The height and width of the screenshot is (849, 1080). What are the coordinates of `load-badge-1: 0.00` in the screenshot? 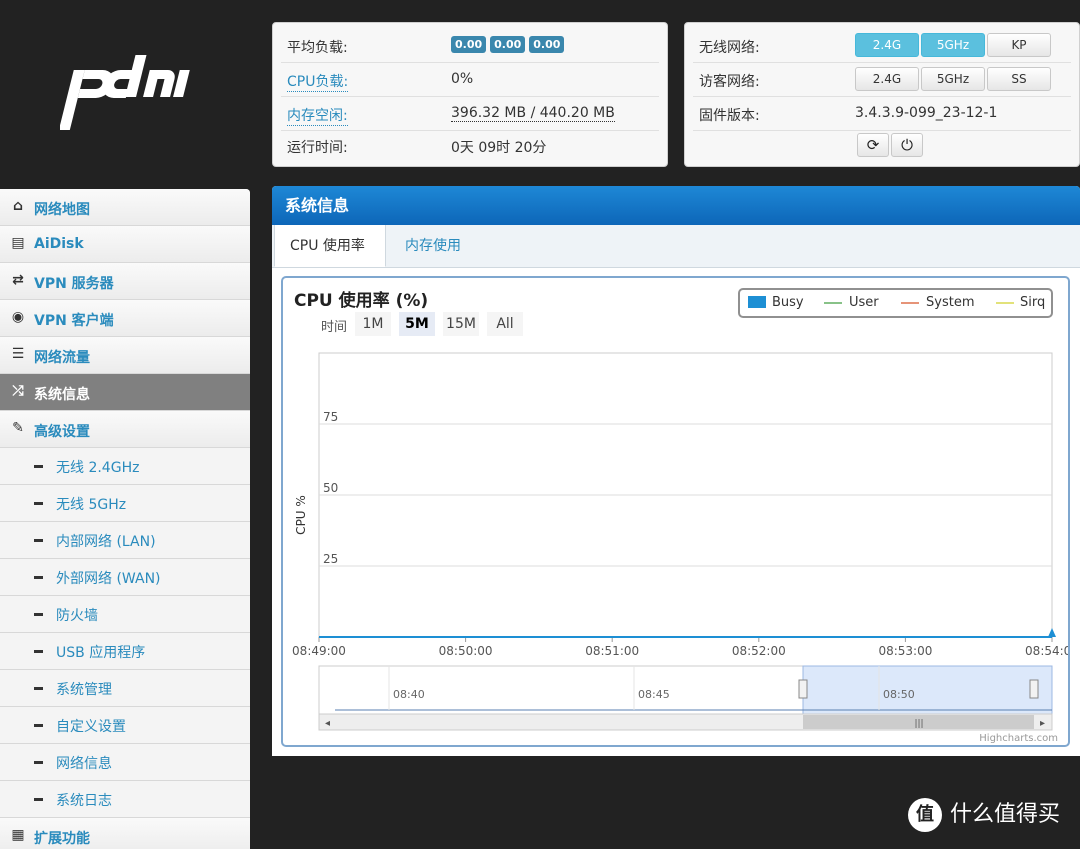 It's located at (469, 44).